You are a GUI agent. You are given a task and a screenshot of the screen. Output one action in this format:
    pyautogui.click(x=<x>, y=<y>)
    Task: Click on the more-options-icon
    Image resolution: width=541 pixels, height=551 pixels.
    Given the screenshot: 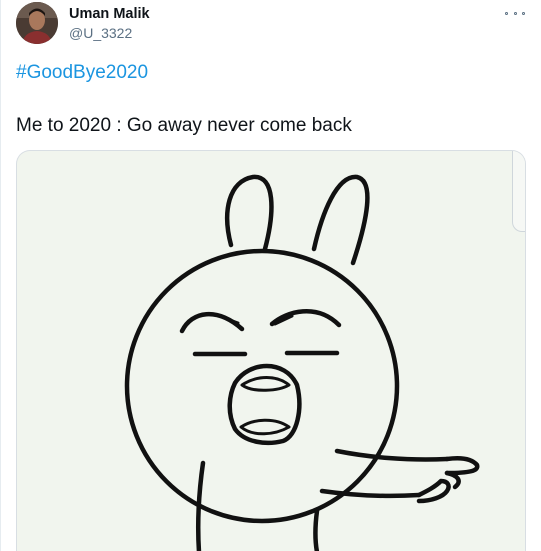 What is the action you would take?
    pyautogui.click(x=515, y=13)
    